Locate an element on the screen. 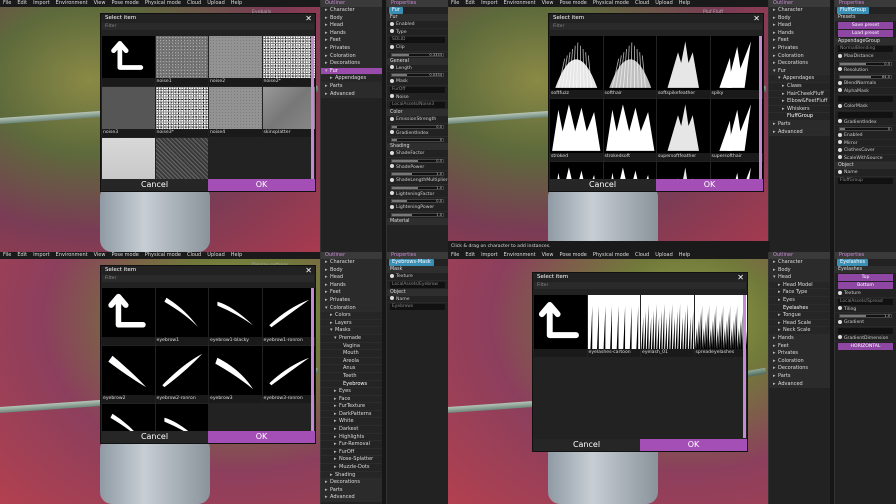 Image resolution: width=896 pixels, height=504 pixels. property-button: Top is located at coordinates (865, 277).